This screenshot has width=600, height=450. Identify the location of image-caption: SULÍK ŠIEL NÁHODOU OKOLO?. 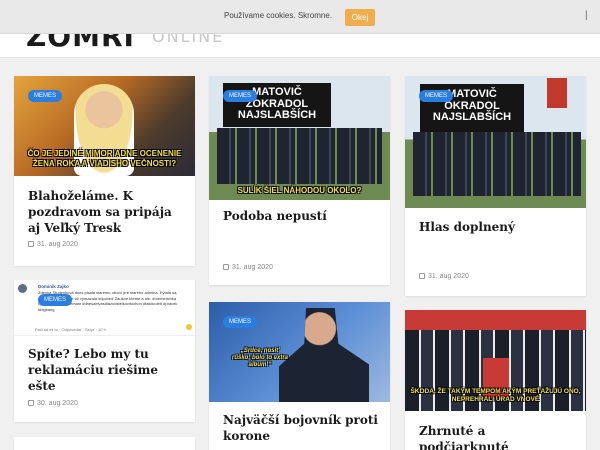
(299, 190).